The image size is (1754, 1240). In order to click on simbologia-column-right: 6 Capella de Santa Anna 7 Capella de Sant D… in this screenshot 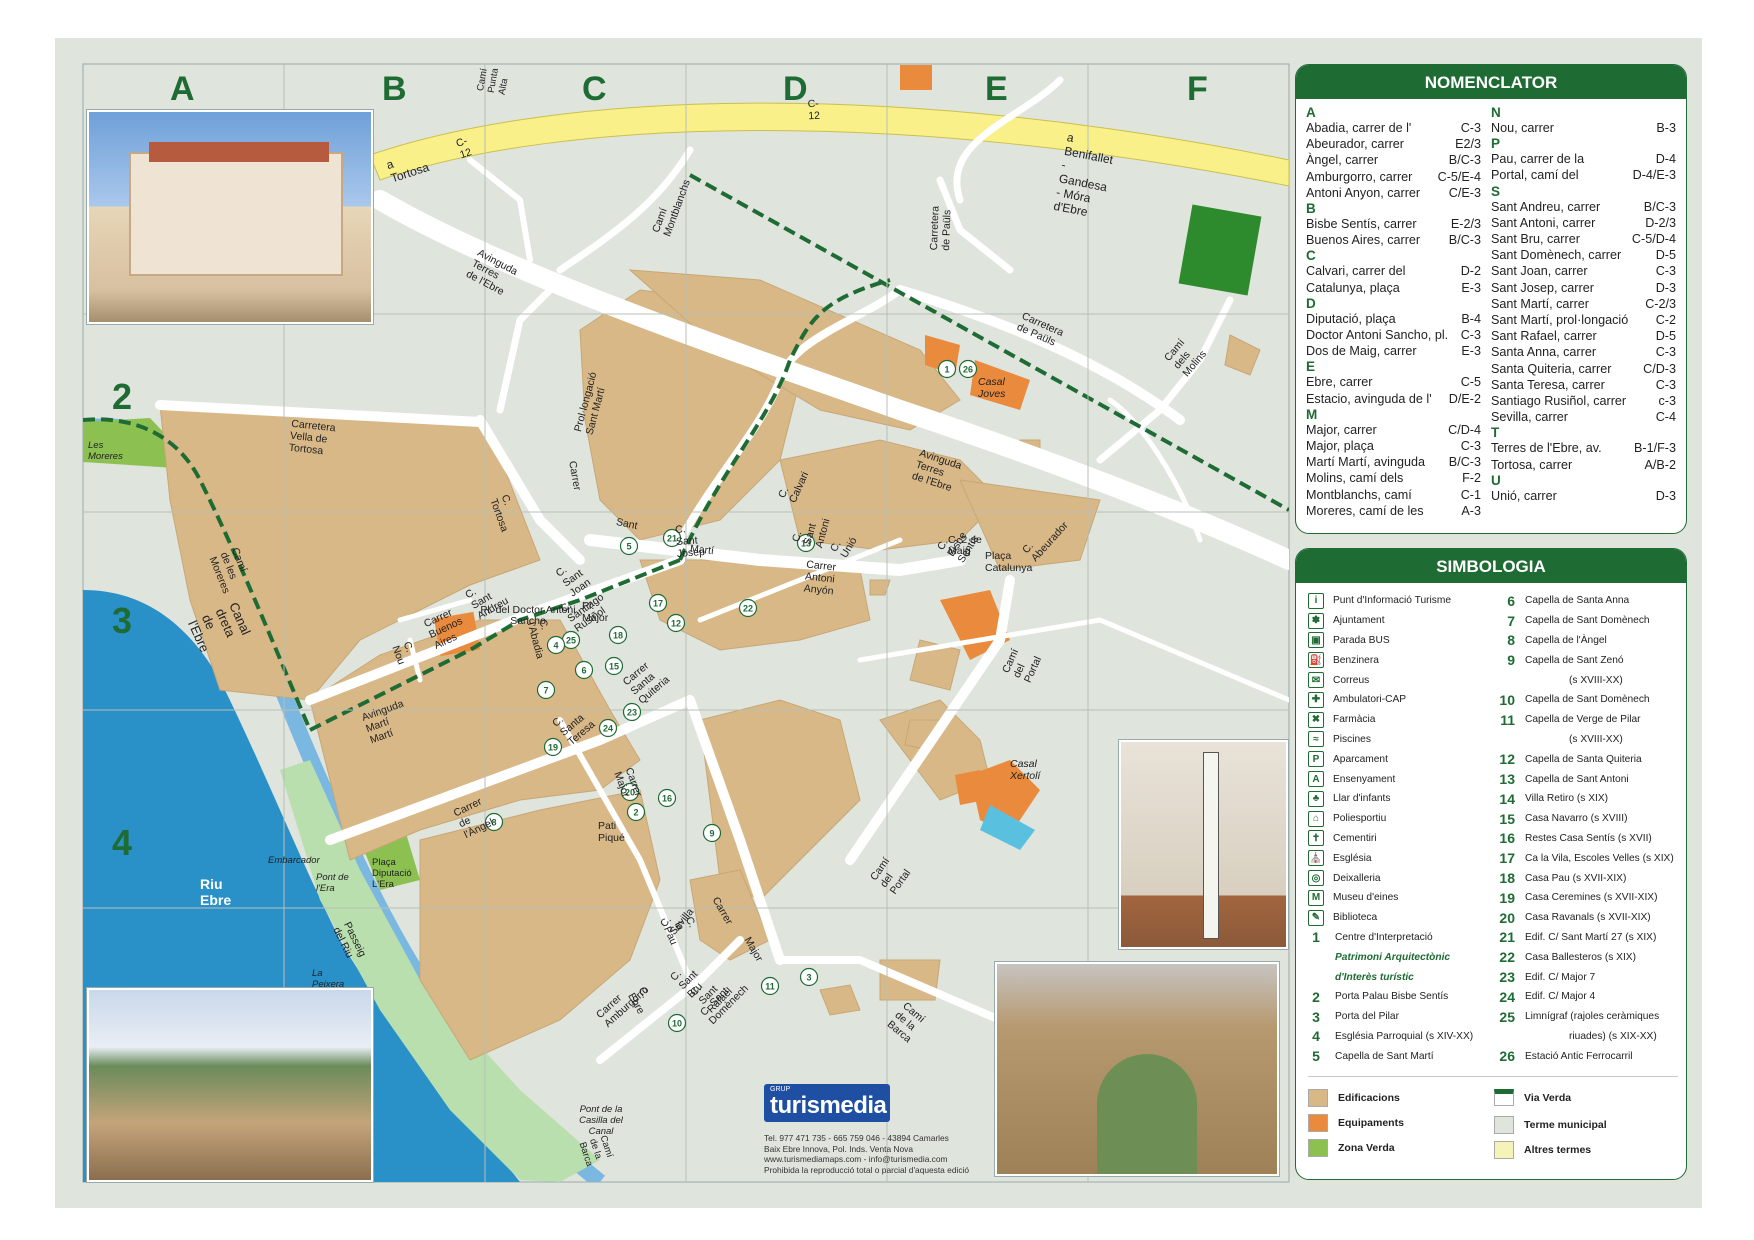, I will do `click(1585, 828)`.